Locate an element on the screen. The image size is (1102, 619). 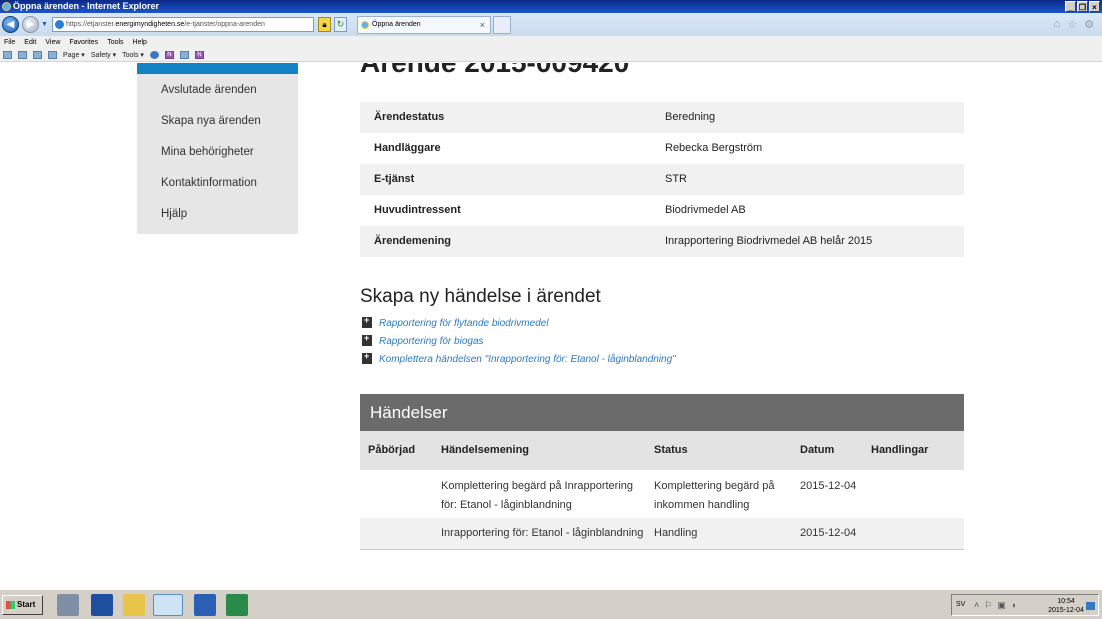
read-mail-icon is located at coordinates (37, 55).